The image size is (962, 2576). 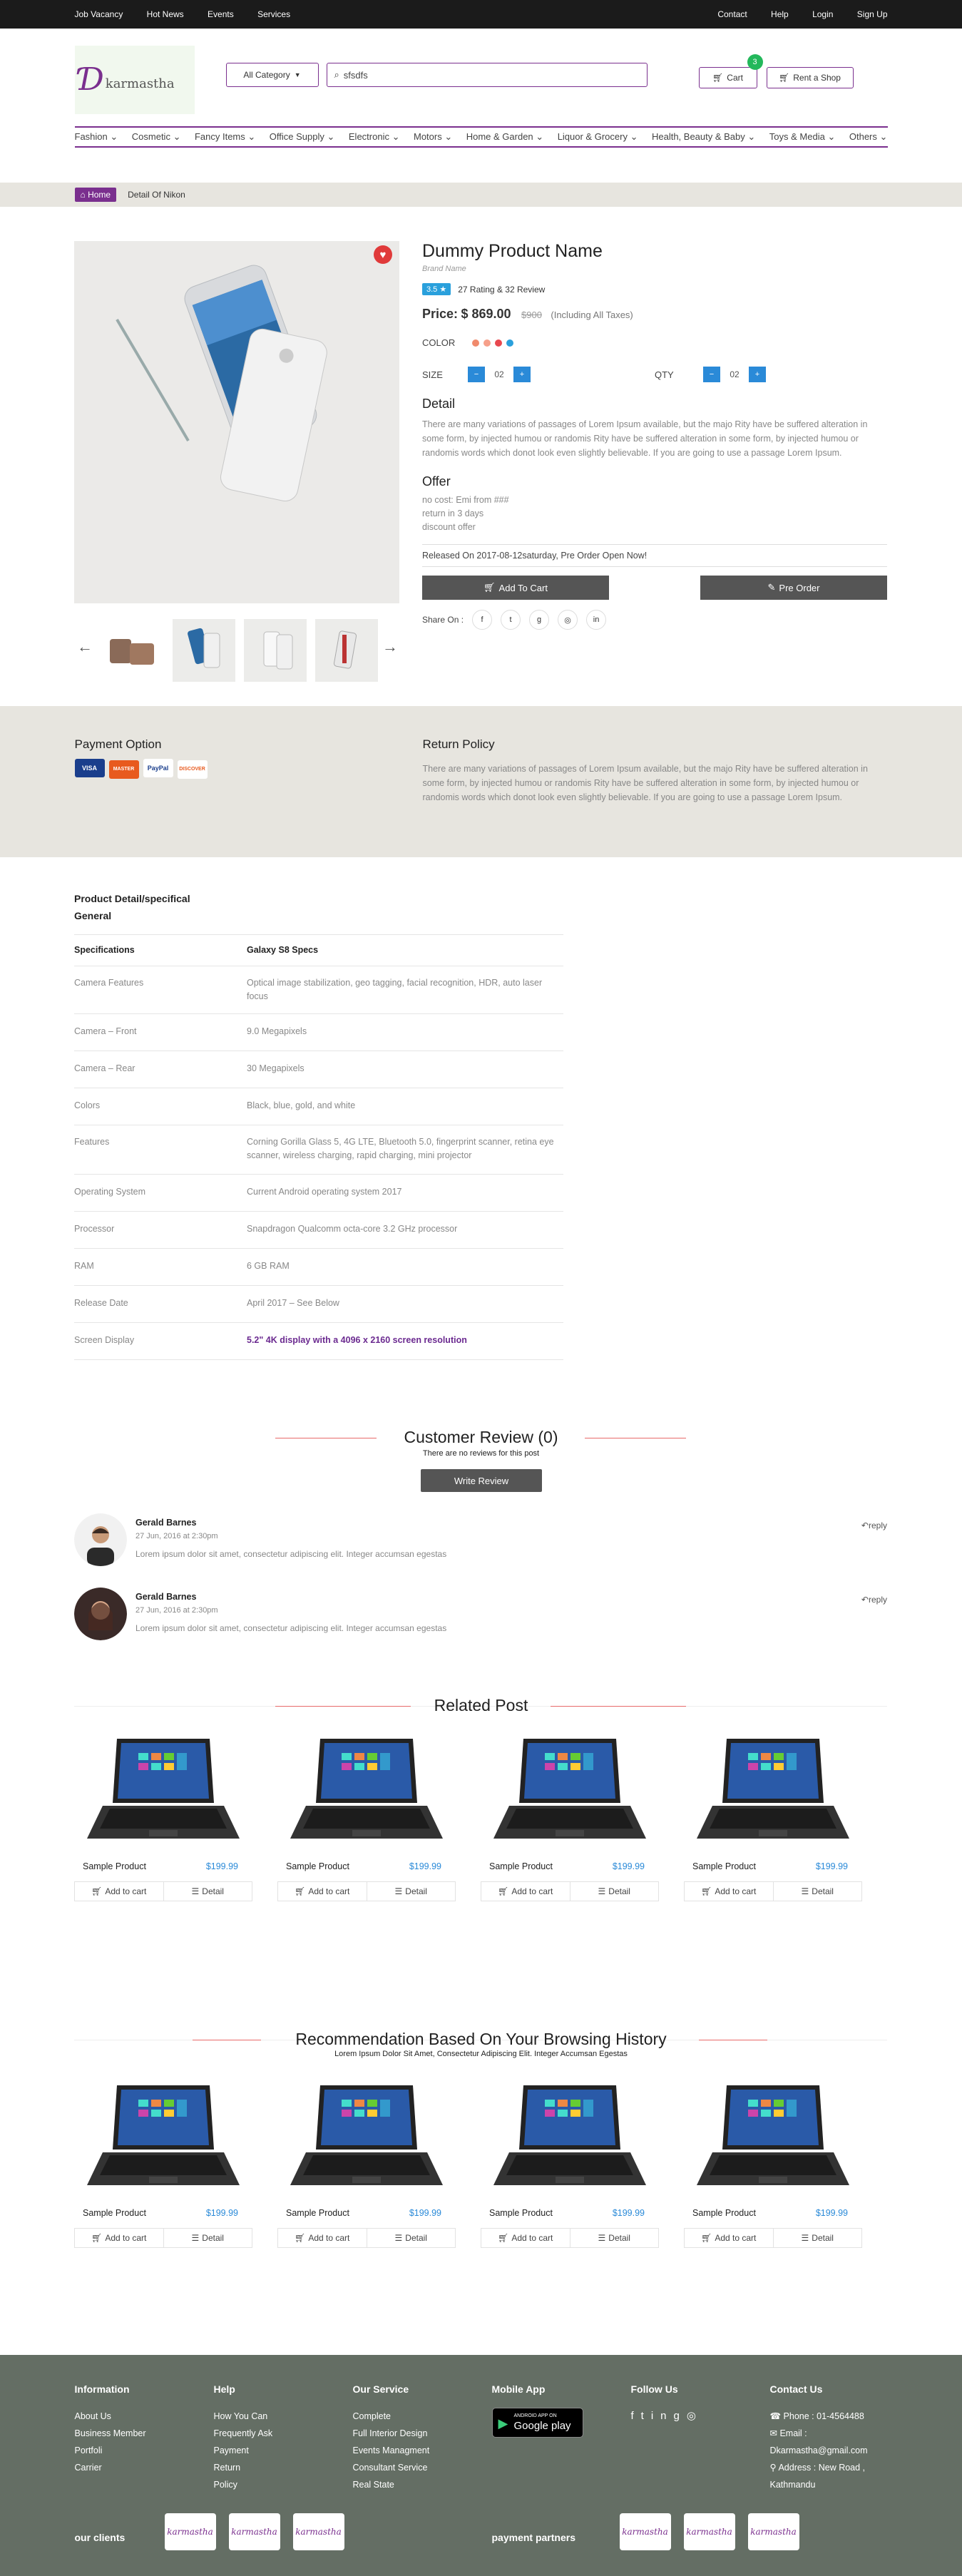 What do you see at coordinates (417, 2416) in the screenshot?
I see `footer-link: Complete` at bounding box center [417, 2416].